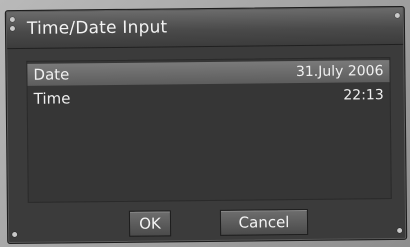  What do you see at coordinates (264, 222) in the screenshot?
I see `cancel-button: Cancel` at bounding box center [264, 222].